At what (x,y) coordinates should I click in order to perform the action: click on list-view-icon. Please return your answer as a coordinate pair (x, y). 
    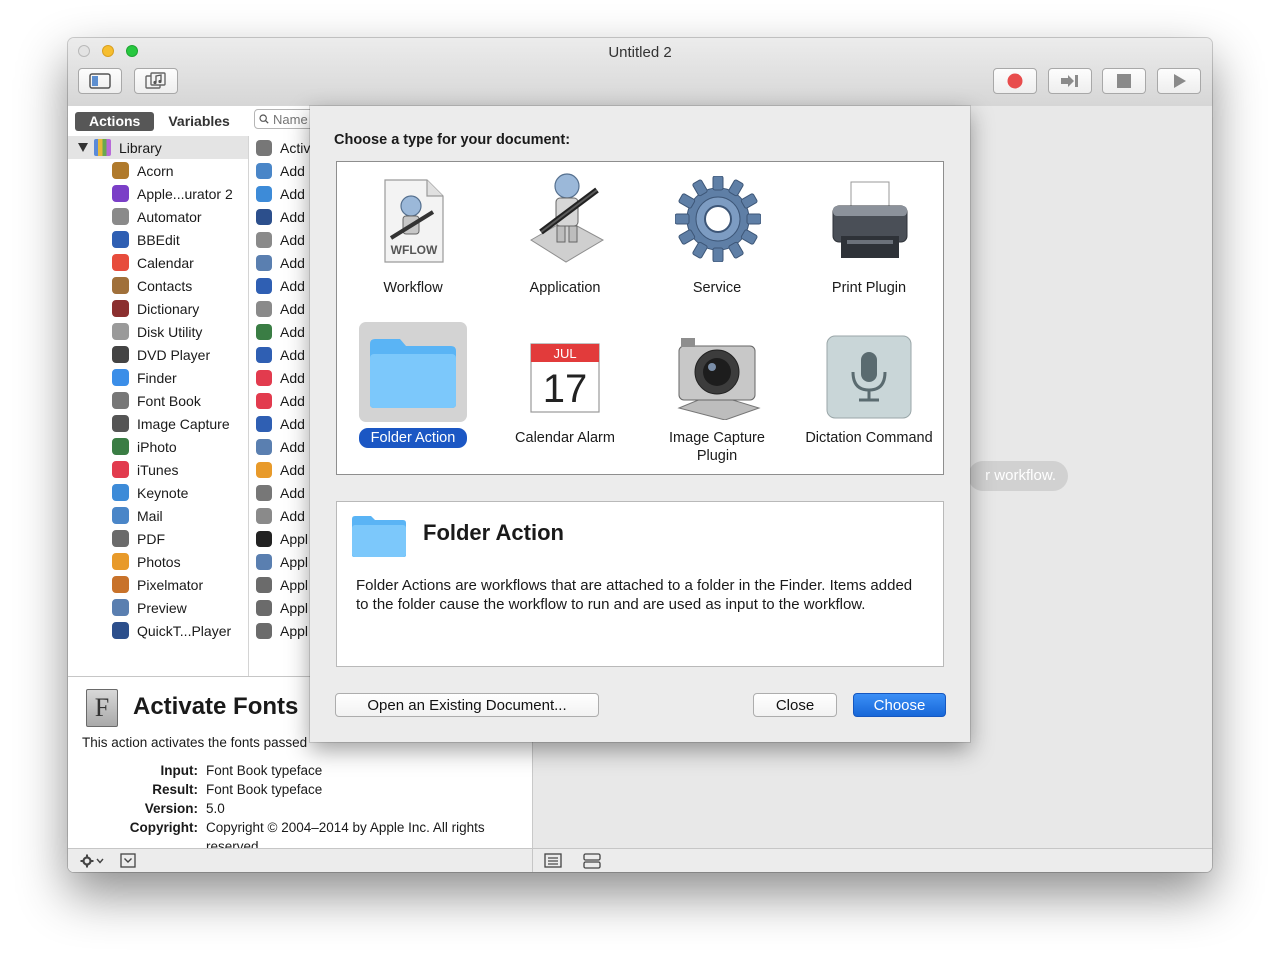
    Looking at the image, I should click on (553, 860).